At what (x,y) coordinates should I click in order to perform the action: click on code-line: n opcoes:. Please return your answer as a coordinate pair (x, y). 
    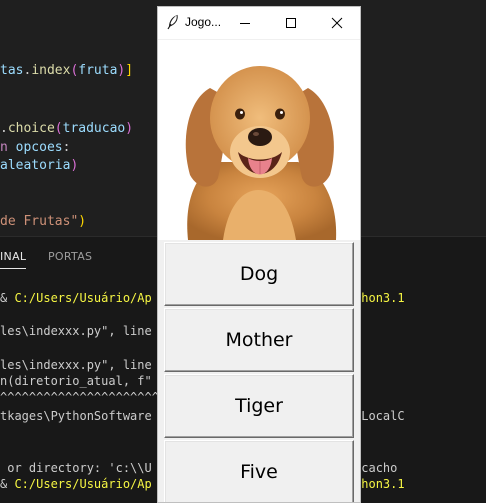
    Looking at the image, I should click on (35, 148).